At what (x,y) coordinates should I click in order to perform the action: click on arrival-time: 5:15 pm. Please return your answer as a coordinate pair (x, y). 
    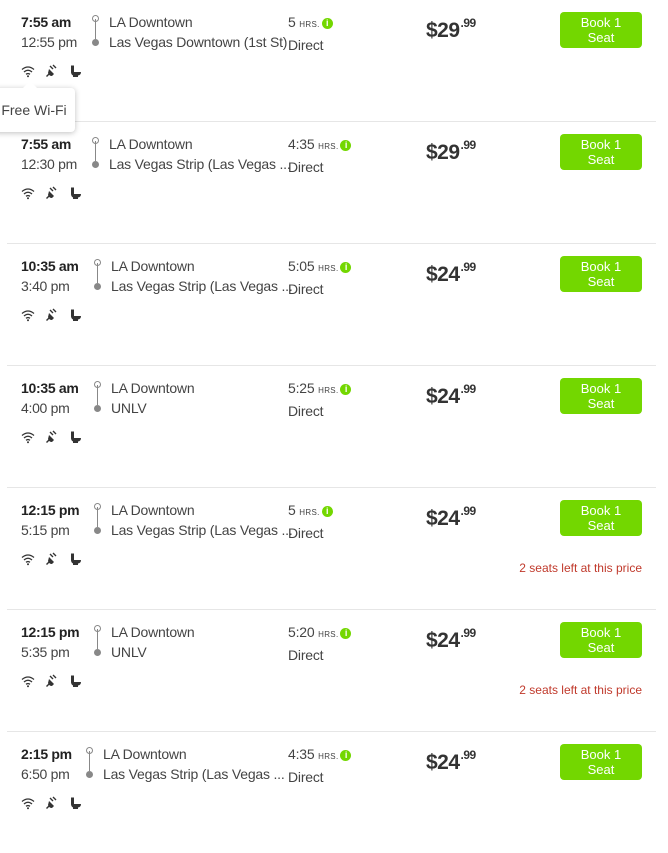
    Looking at the image, I should click on (45, 530).